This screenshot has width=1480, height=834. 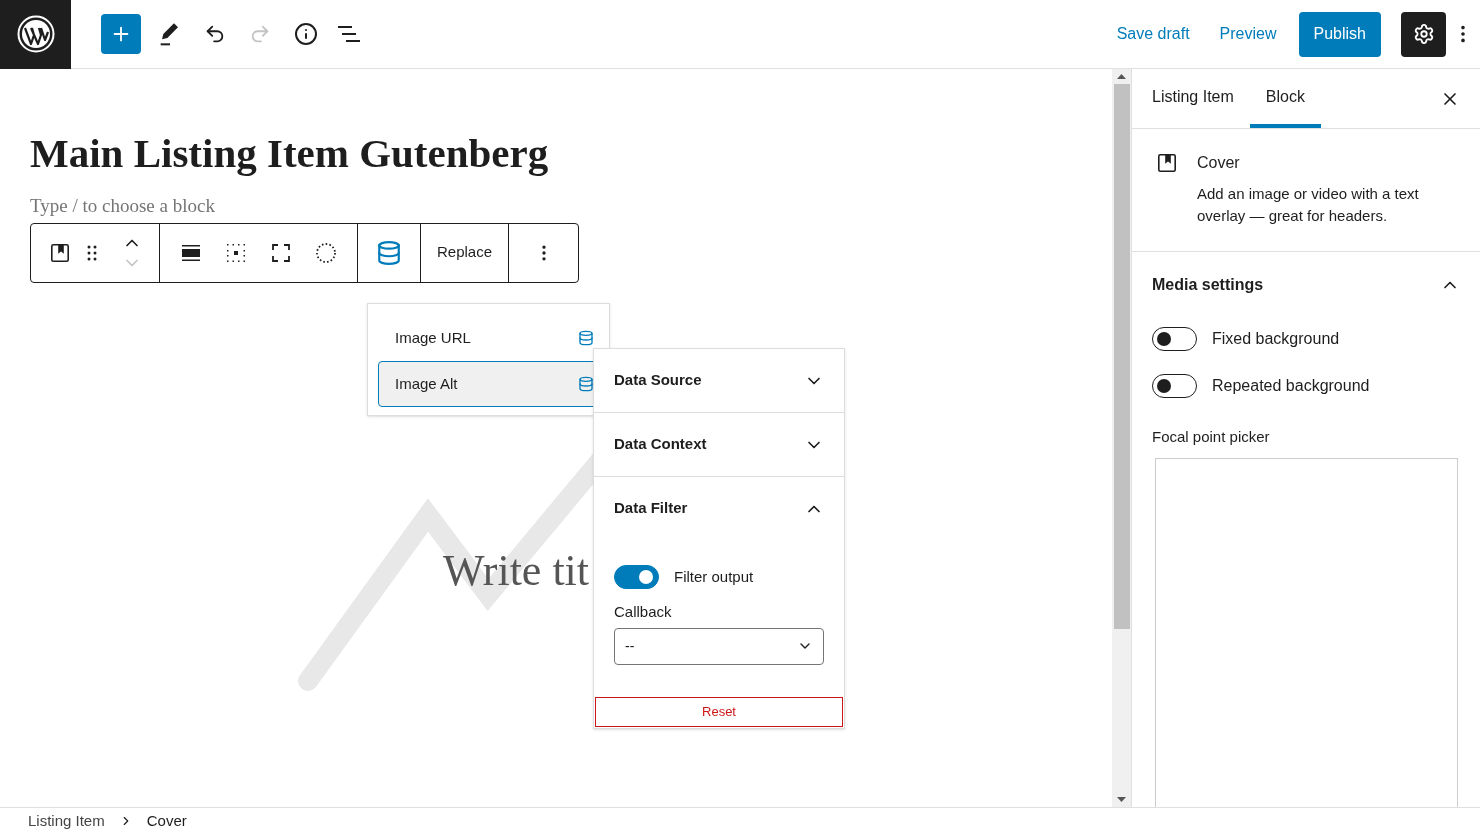 I want to click on add-block-button, so click(x=121, y=34).